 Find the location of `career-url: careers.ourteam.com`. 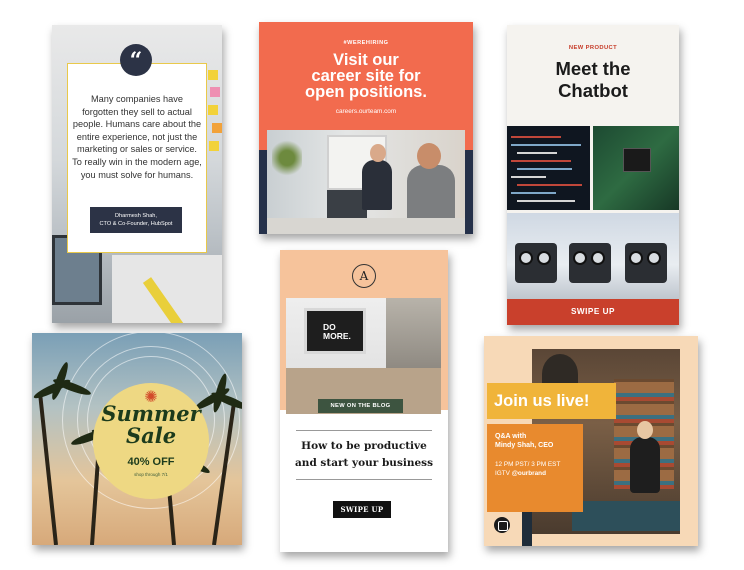

career-url: careers.ourteam.com is located at coordinates (366, 111).